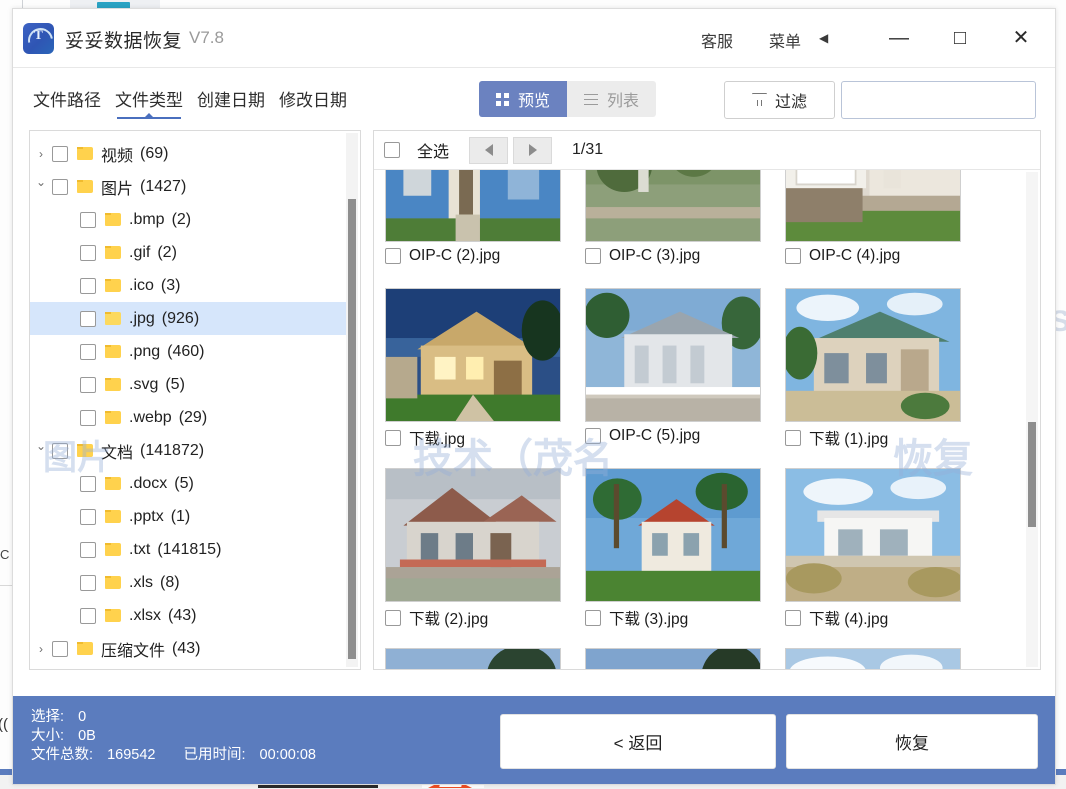 The image size is (1066, 789). Describe the element at coordinates (188, 549) in the screenshot. I see `tree-node-txt: .txt (141815)` at that location.